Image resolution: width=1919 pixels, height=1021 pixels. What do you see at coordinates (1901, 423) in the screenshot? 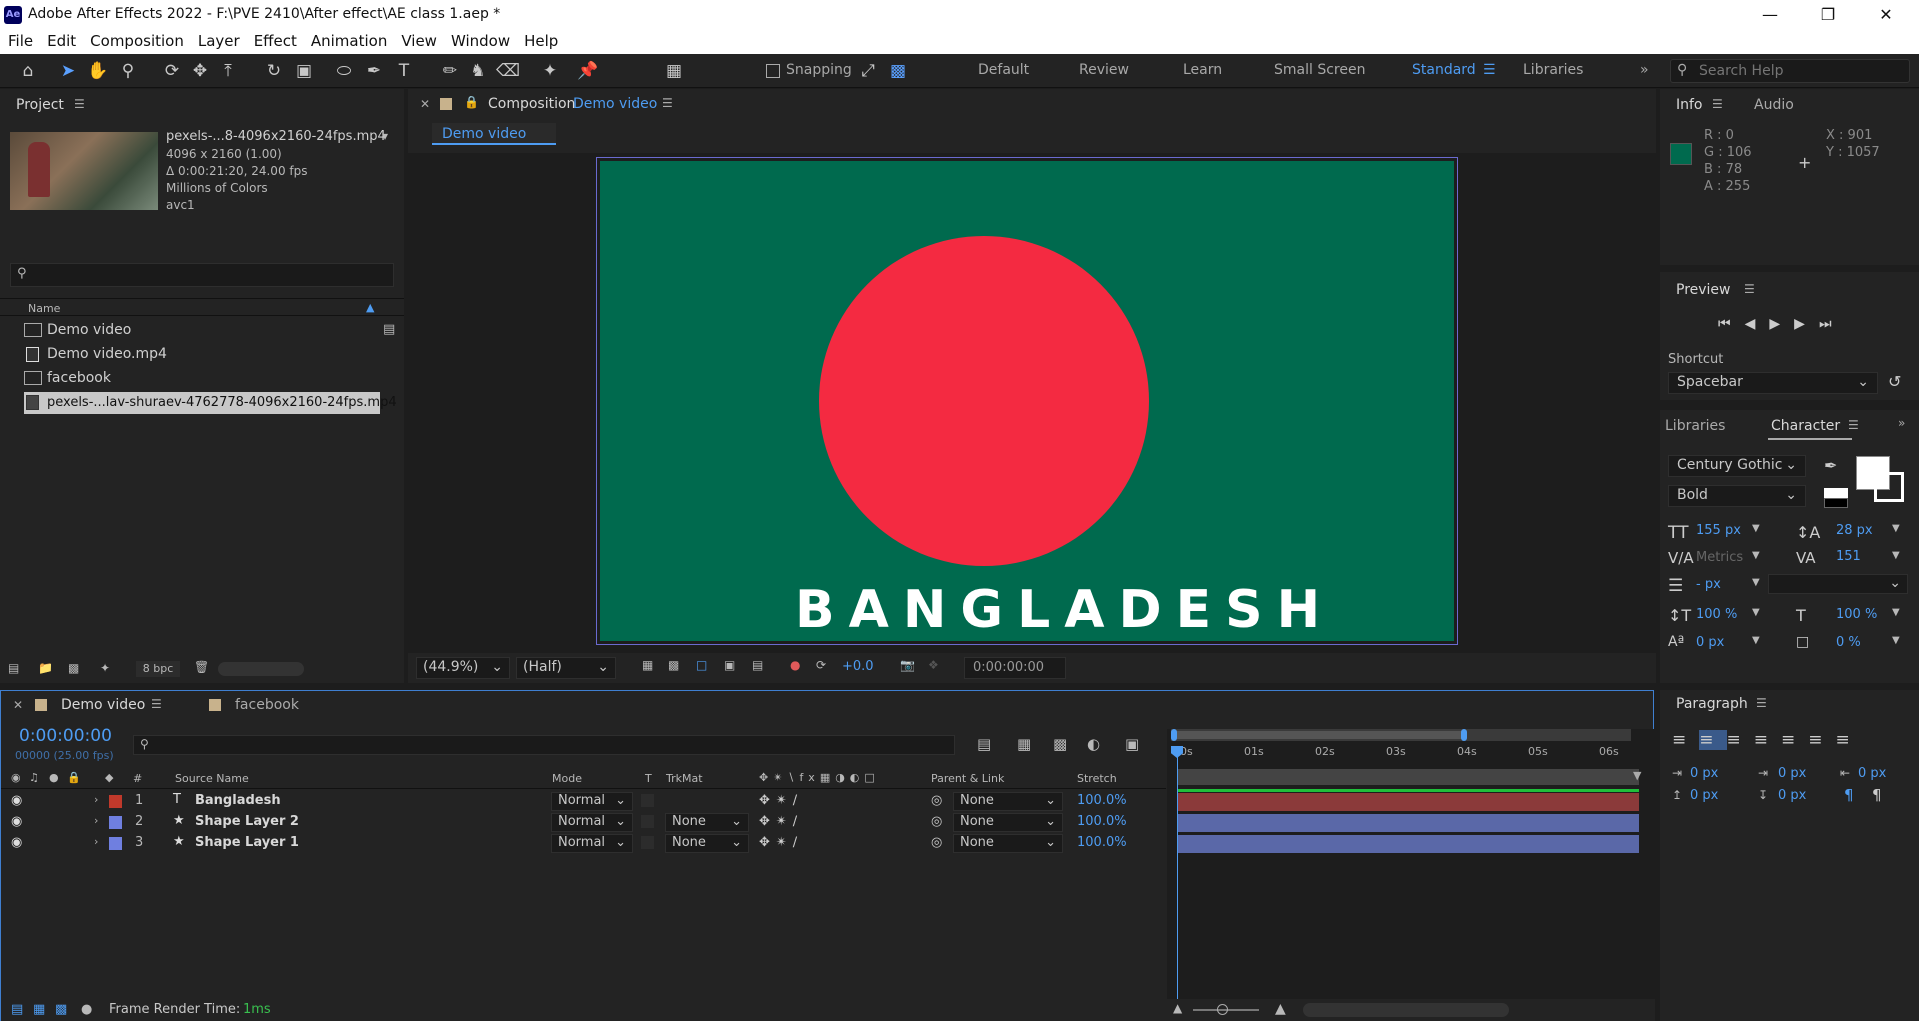
I see `chevron-right-icon: »` at bounding box center [1901, 423].